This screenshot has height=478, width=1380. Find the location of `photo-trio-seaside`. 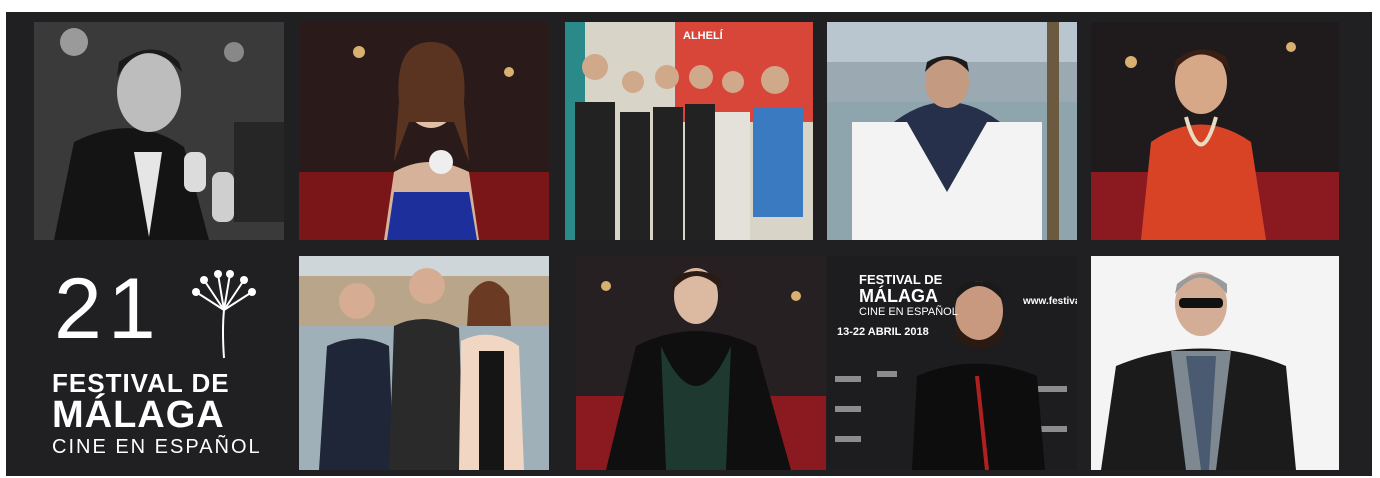

photo-trio-seaside is located at coordinates (424, 363).